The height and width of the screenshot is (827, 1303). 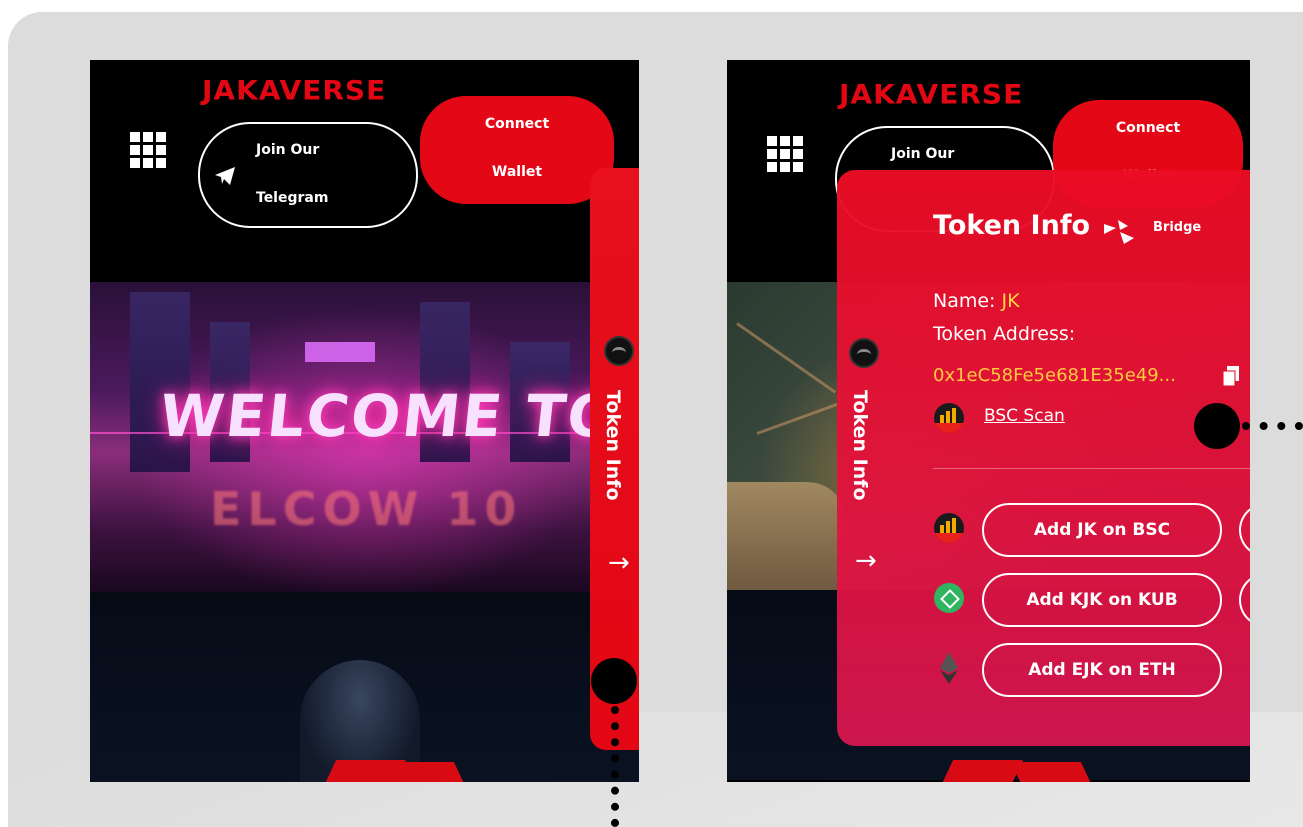 What do you see at coordinates (517, 172) in the screenshot?
I see `connect-label-line2: Wallet` at bounding box center [517, 172].